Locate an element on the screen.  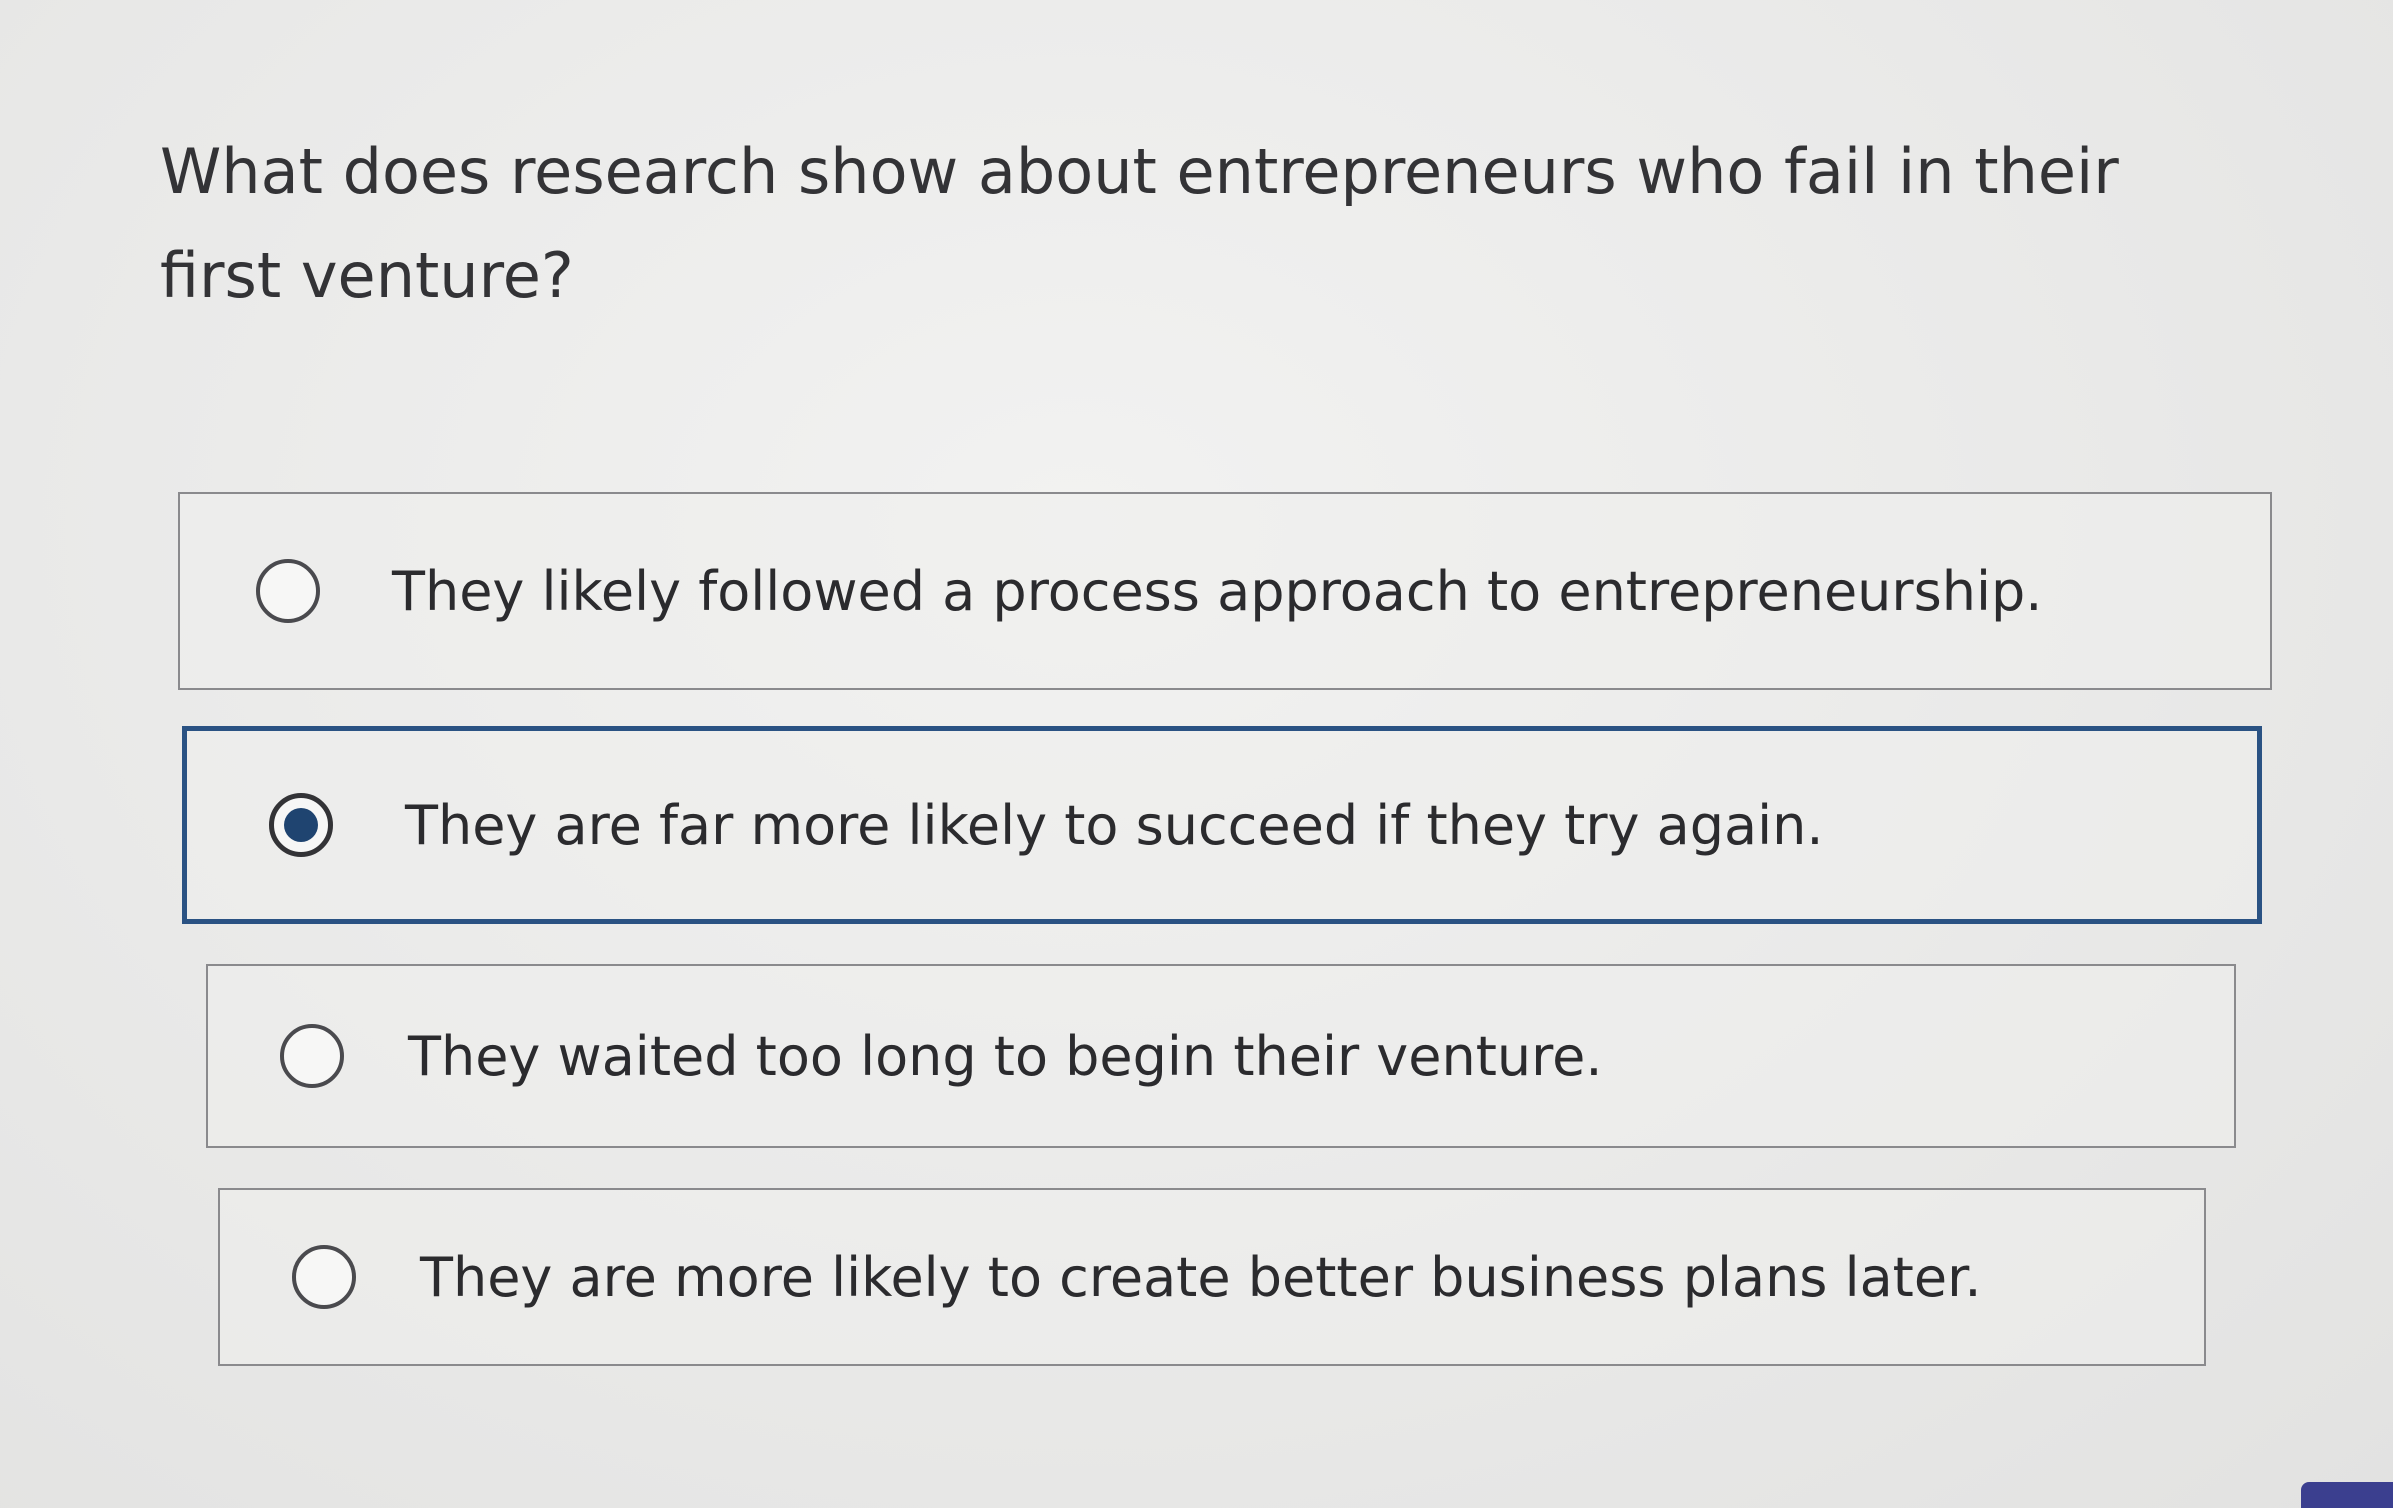
corner-tab is located at coordinates (2347, 1495).